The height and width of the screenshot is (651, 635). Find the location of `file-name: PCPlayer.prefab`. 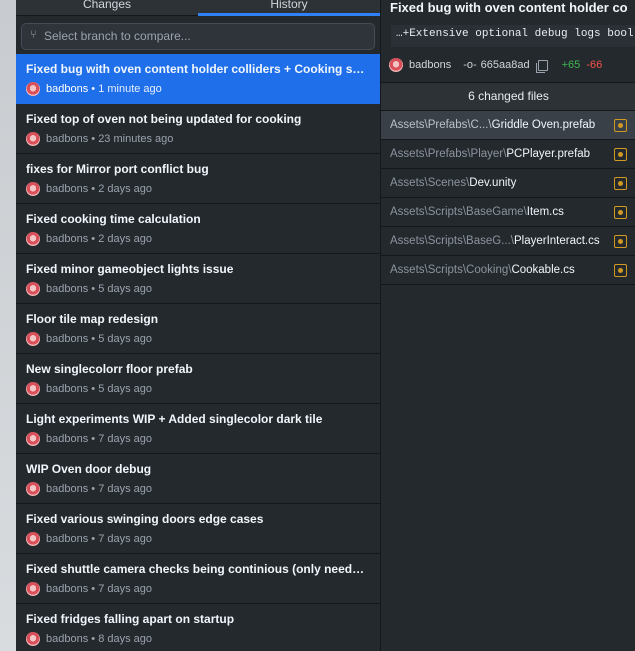

file-name: PCPlayer.prefab is located at coordinates (548, 154).